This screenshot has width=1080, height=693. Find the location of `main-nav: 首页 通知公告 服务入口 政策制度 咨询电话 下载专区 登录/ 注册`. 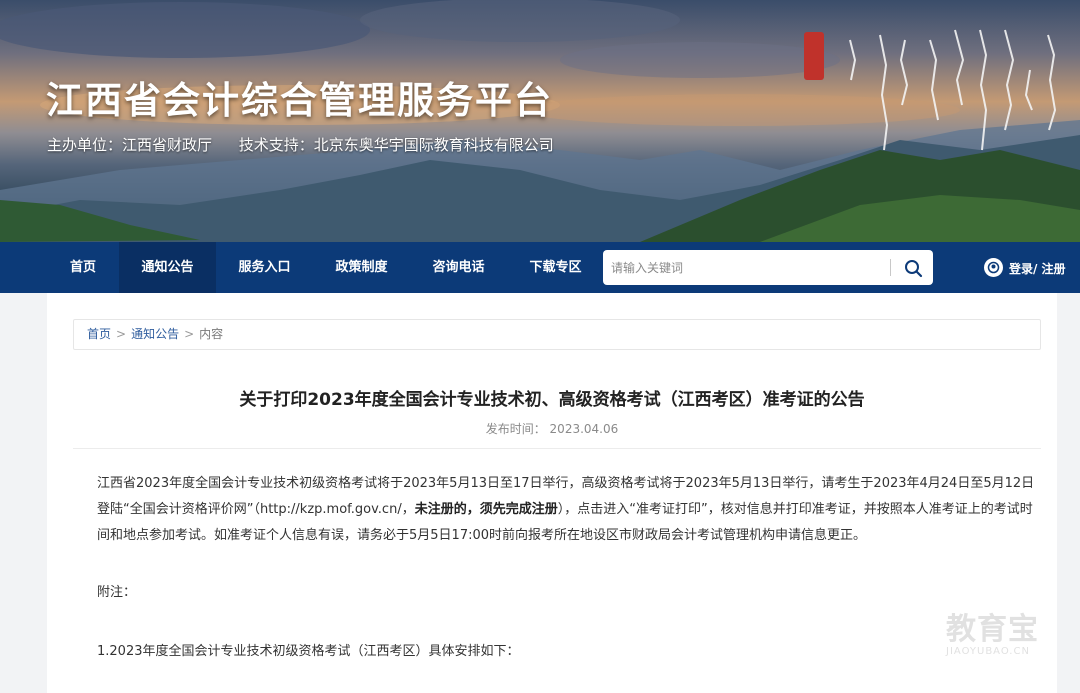

main-nav: 首页 通知公告 服务入口 政策制度 咨询电话 下载专区 登录/ 注册 is located at coordinates (540, 267).